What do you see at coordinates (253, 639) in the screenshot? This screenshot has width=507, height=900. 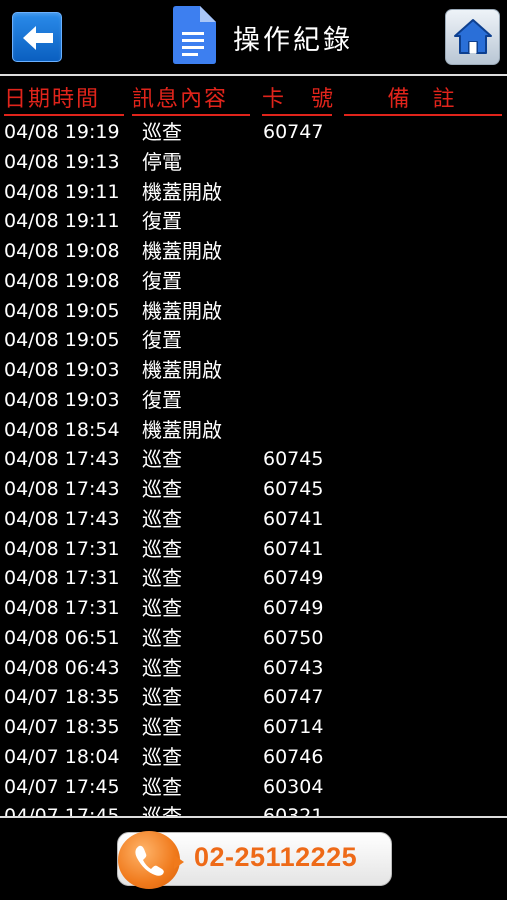 I see `log-row: 04/08 06:51 巡查 60750` at bounding box center [253, 639].